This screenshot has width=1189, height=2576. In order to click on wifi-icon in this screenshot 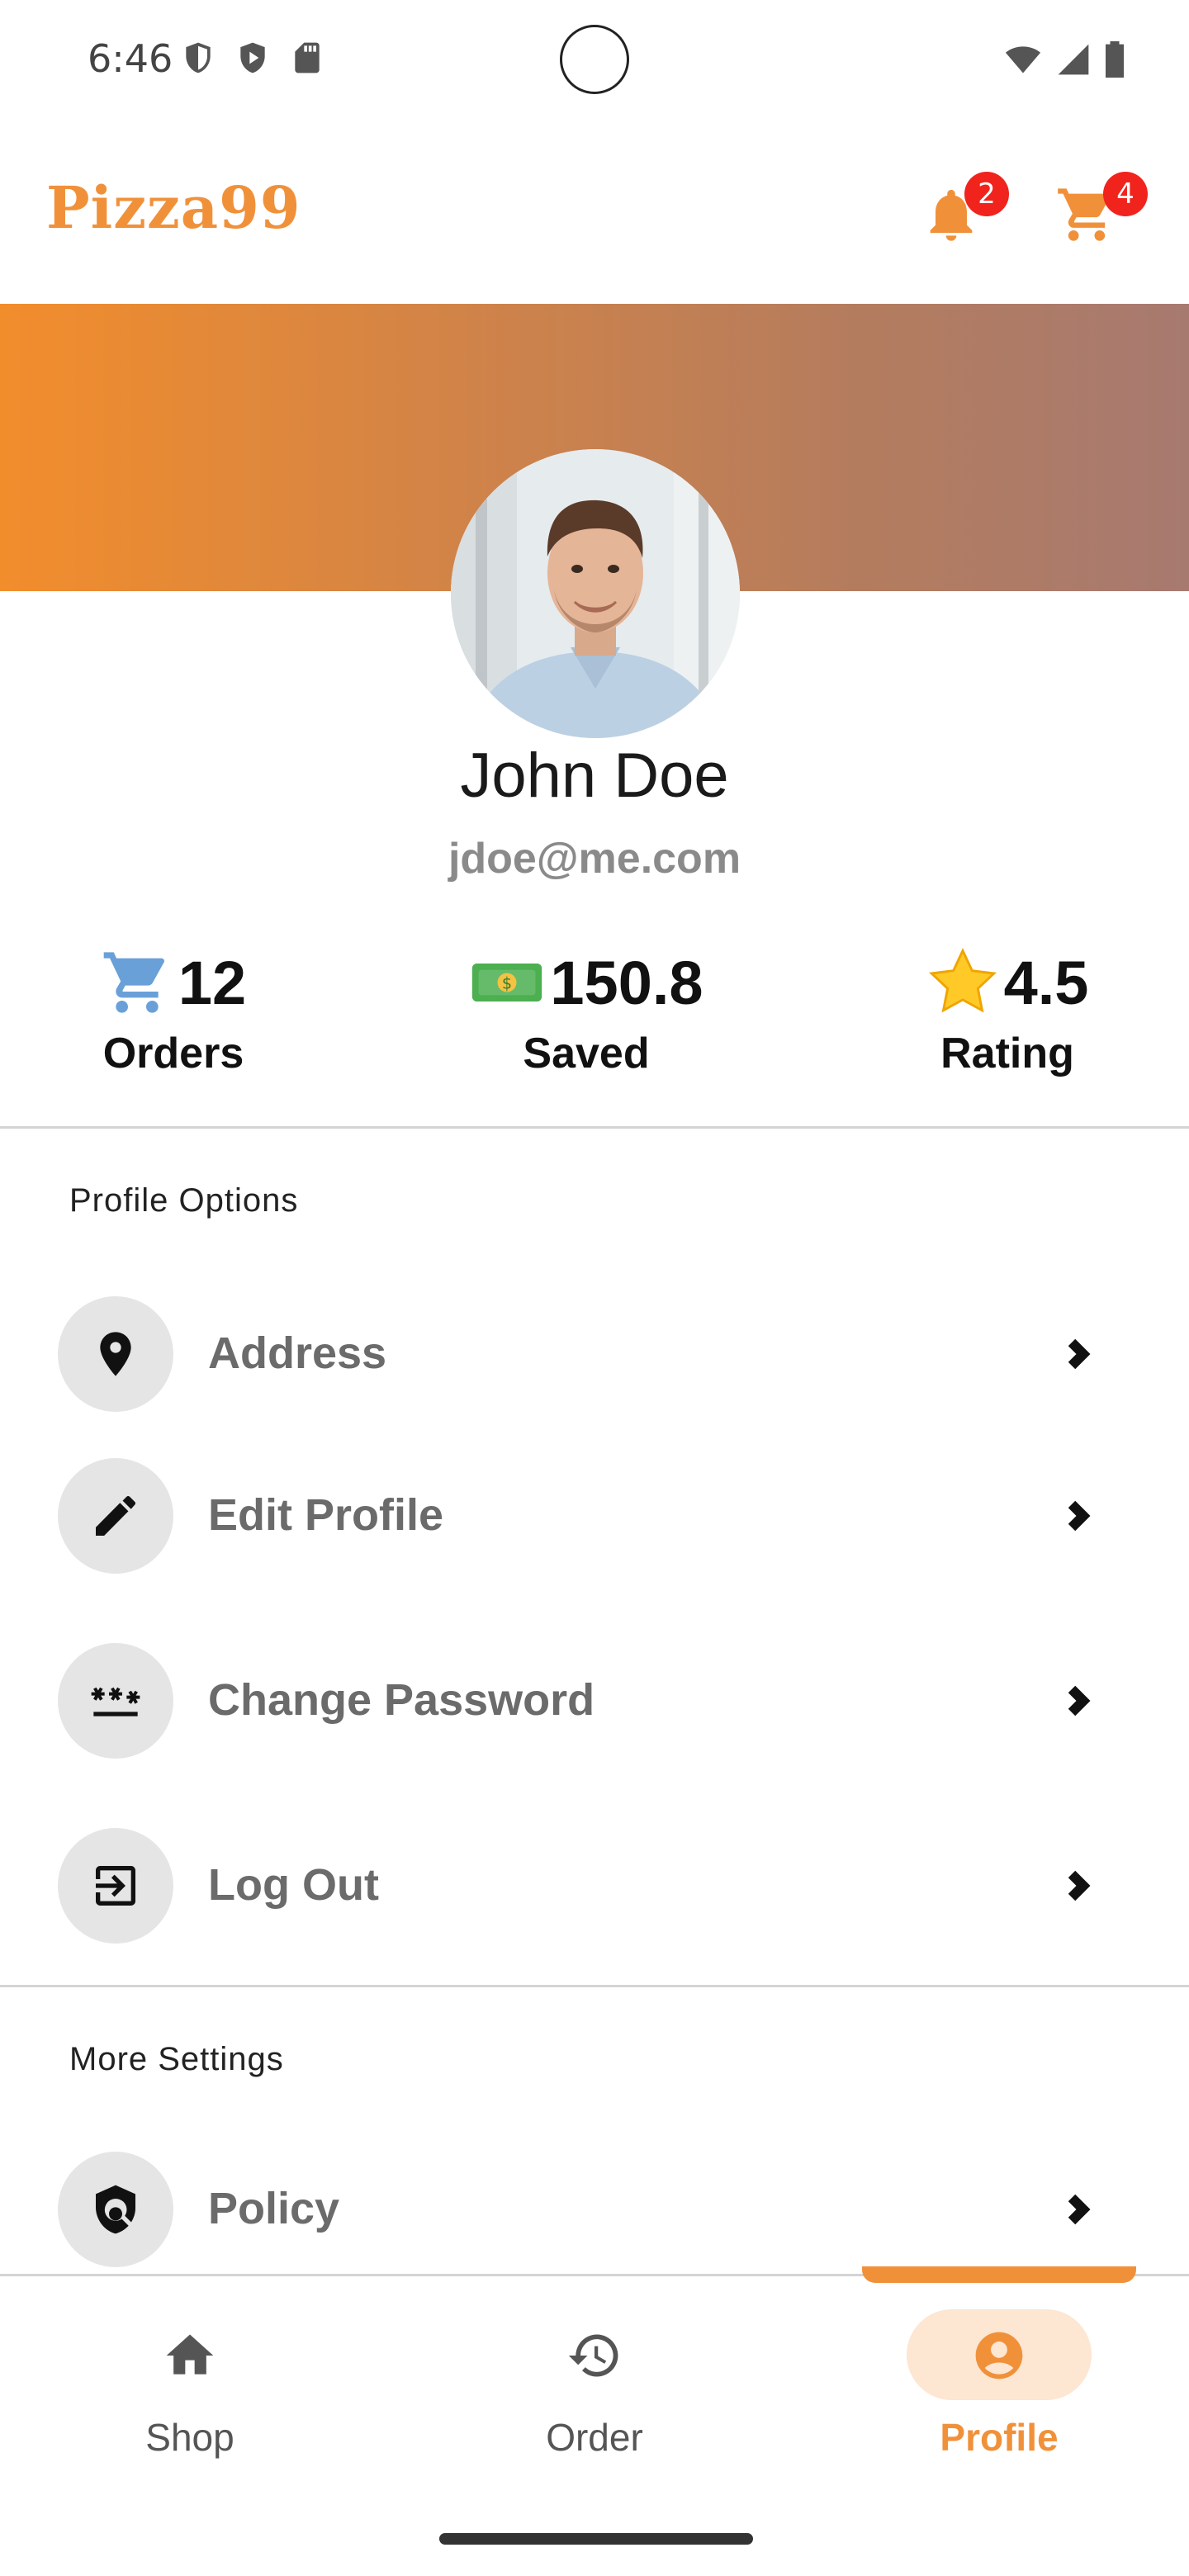, I will do `click(1023, 59)`.